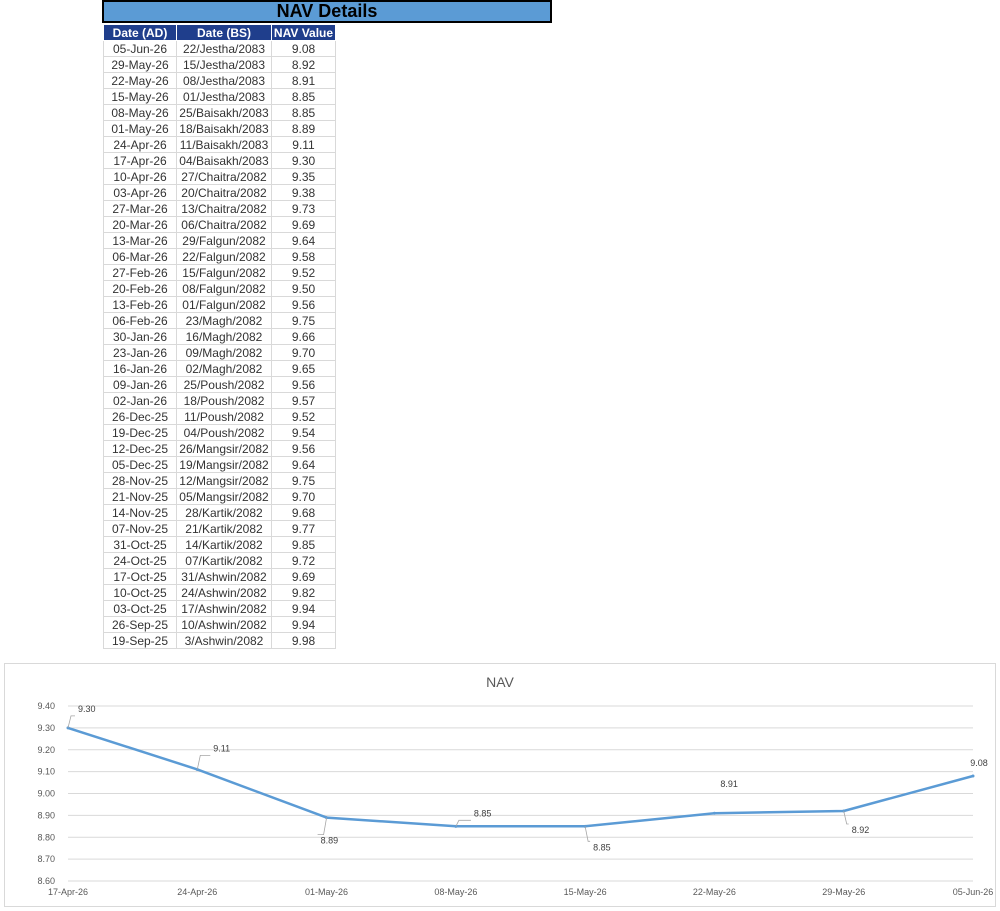 This screenshot has width=1000, height=911. What do you see at coordinates (46, 837) in the screenshot?
I see `y-tick-label: 8.80` at bounding box center [46, 837].